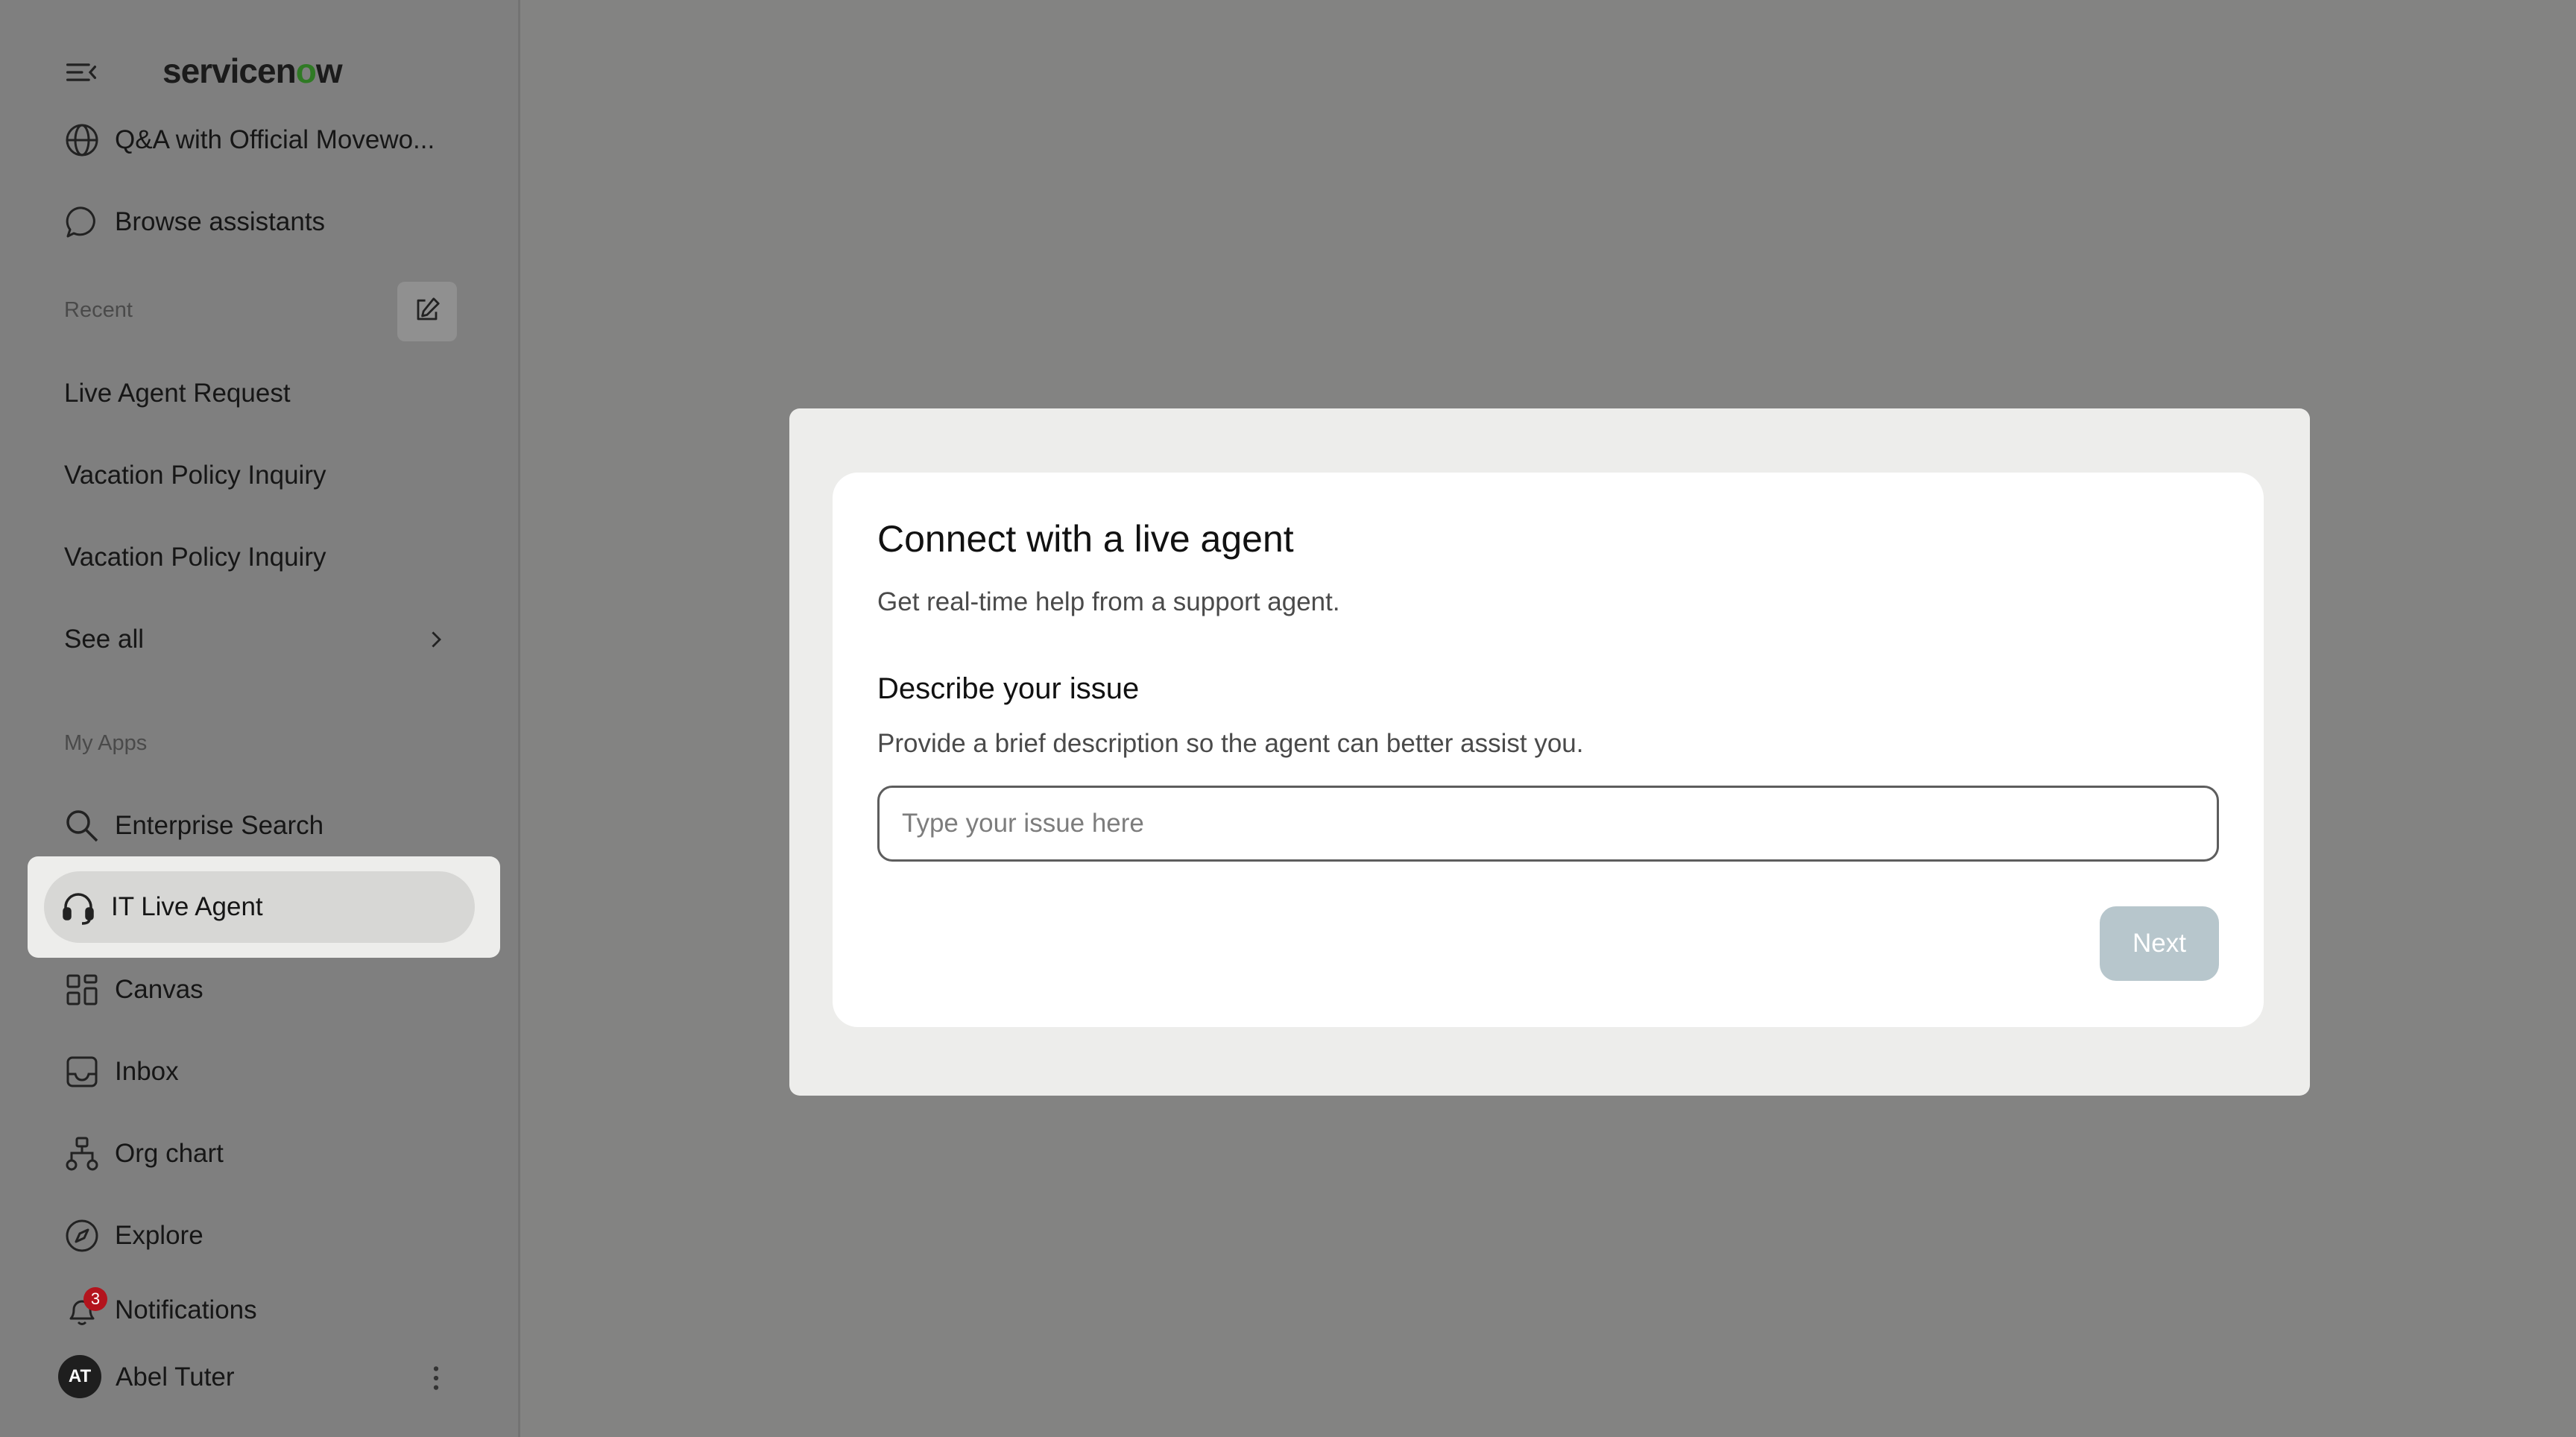 The image size is (2576, 1437). What do you see at coordinates (95, 1299) in the screenshot?
I see `notification-count-badge: 3` at bounding box center [95, 1299].